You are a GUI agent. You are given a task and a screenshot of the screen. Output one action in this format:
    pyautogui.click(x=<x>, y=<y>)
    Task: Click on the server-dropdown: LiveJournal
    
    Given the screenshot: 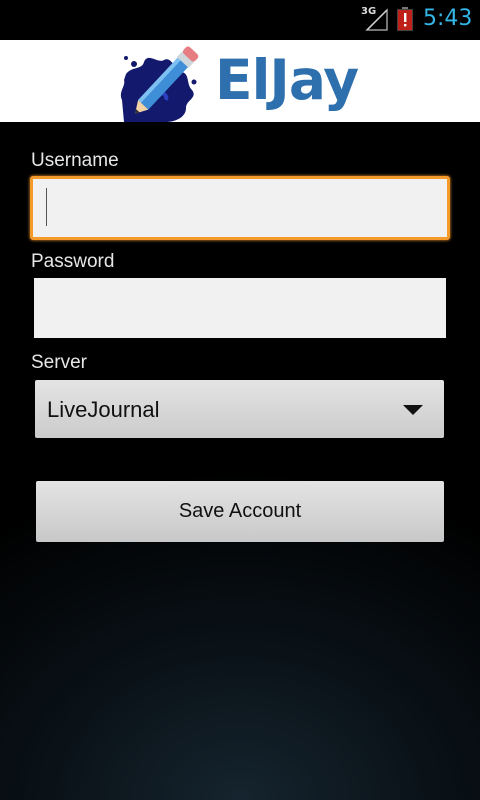 What is the action you would take?
    pyautogui.click(x=239, y=409)
    